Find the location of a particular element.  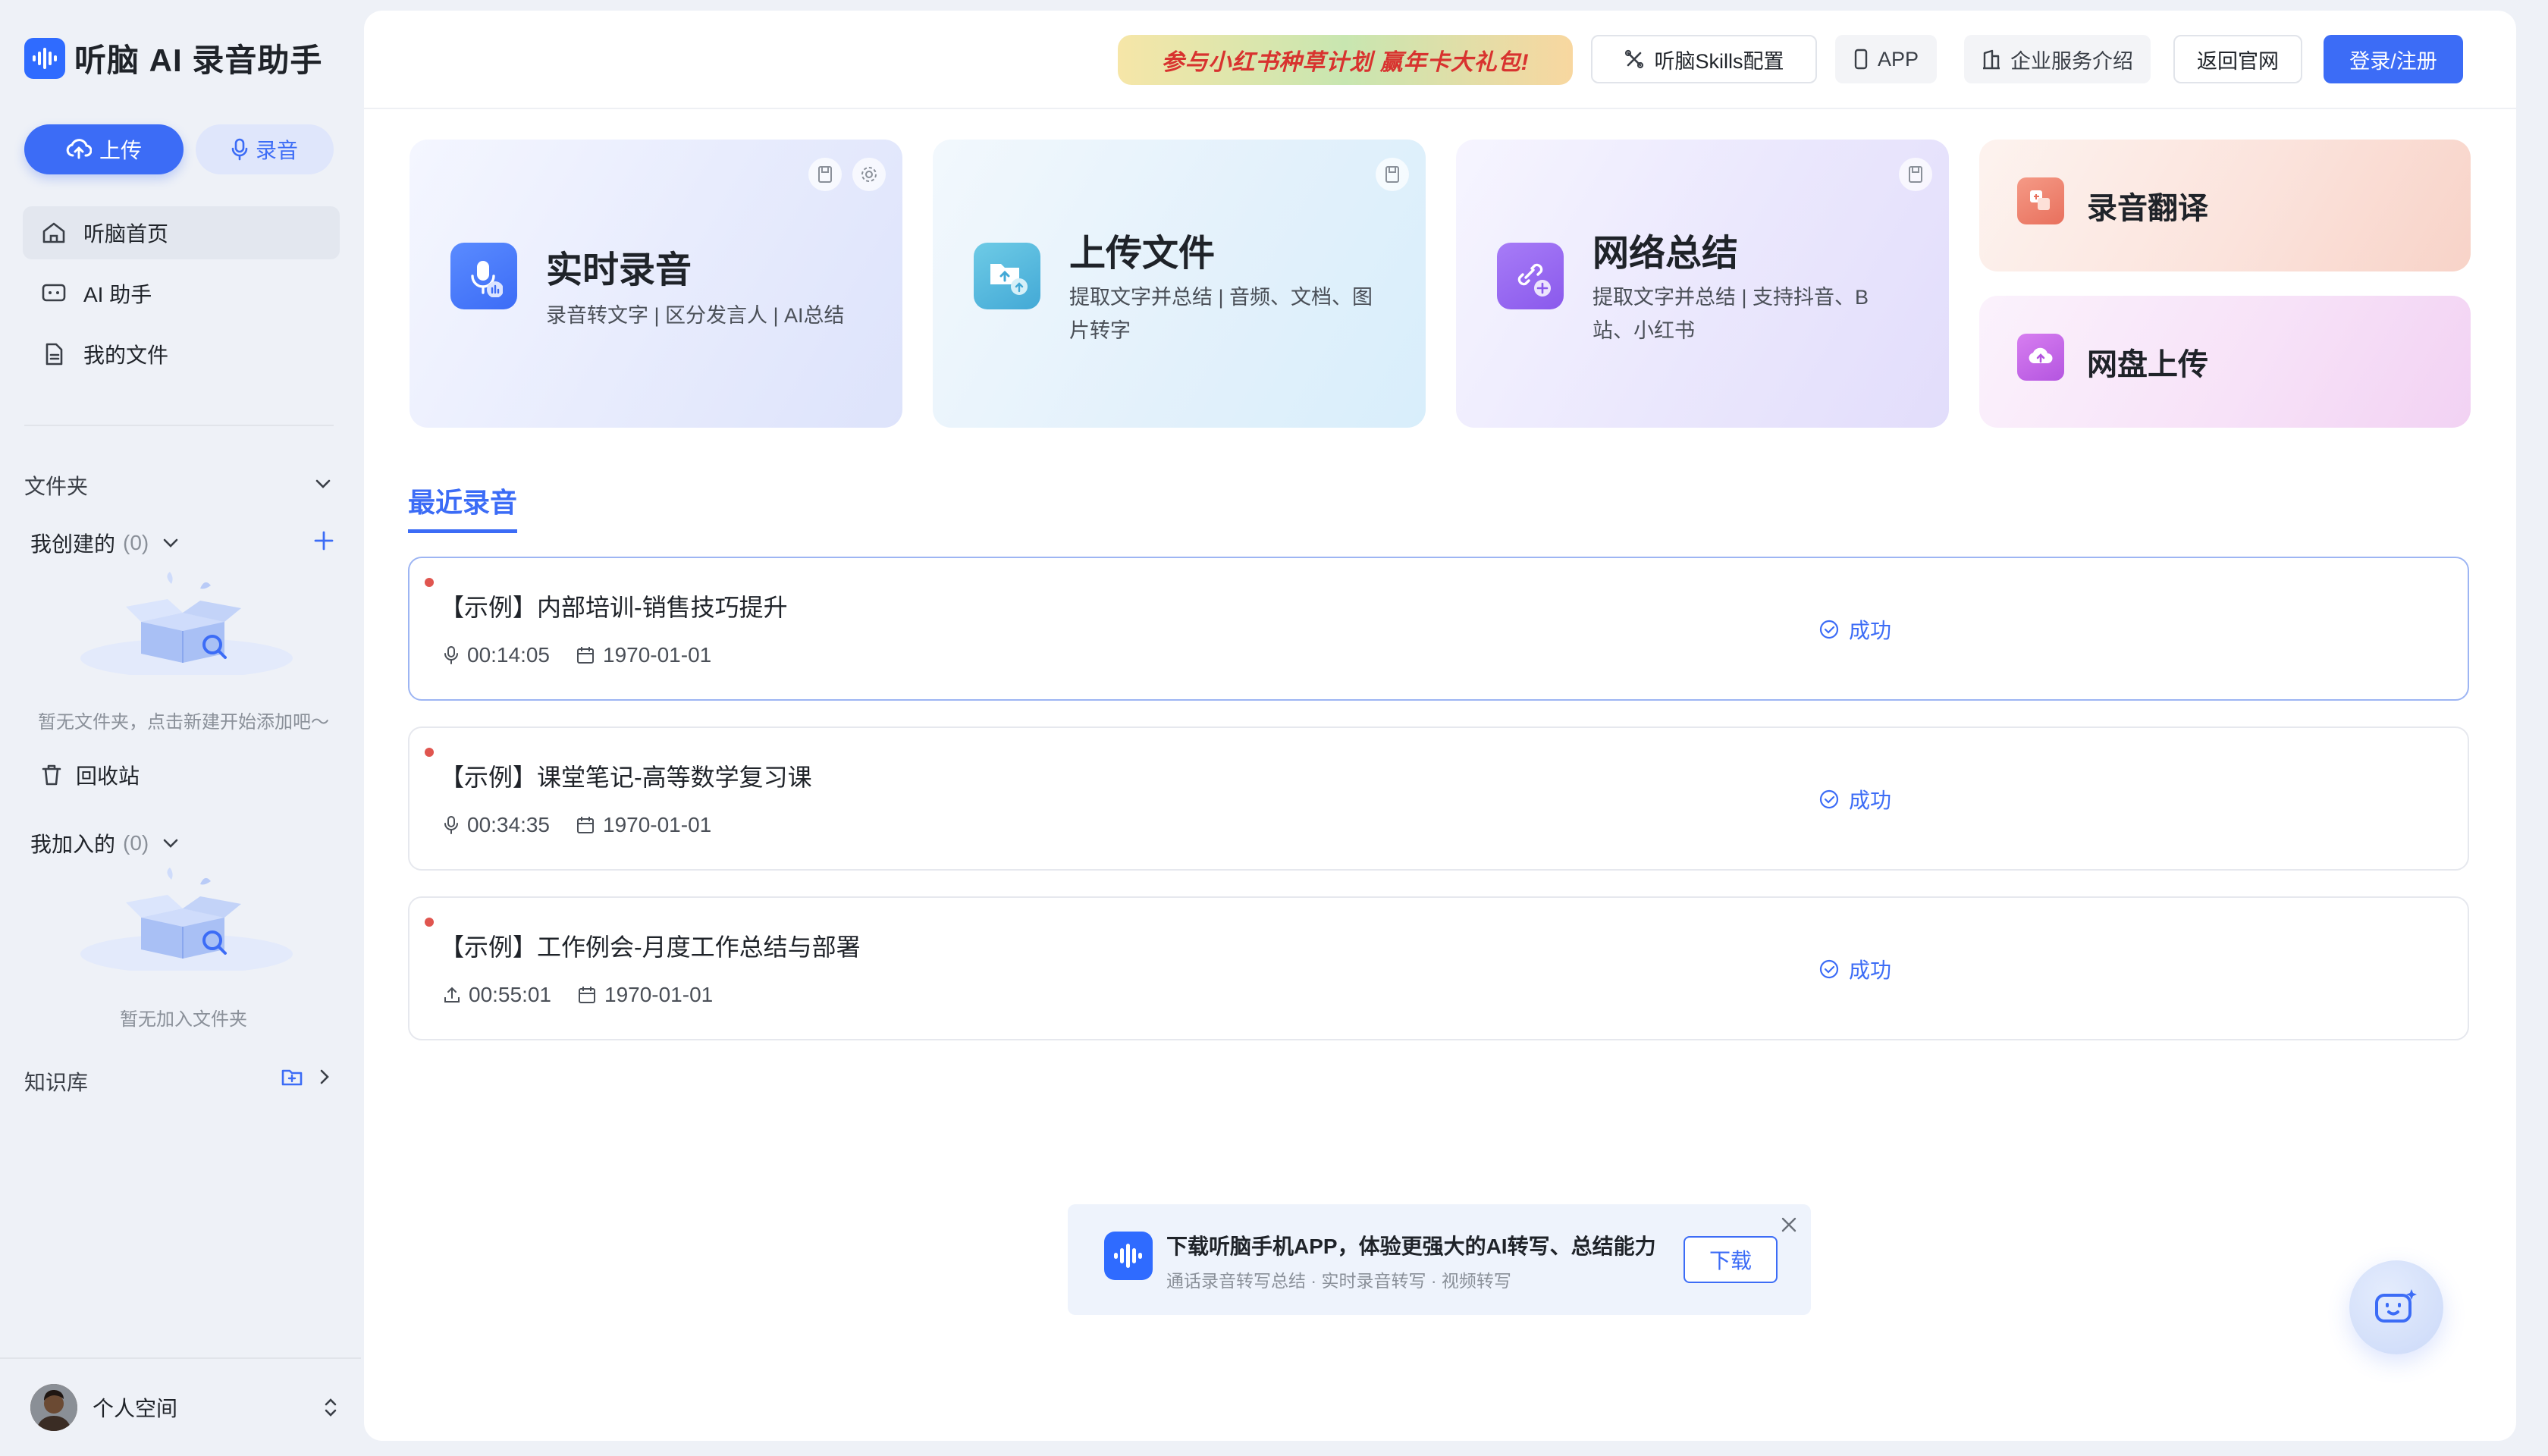

sidebar-item-ai-assistant: AI 助手 is located at coordinates (181, 293).